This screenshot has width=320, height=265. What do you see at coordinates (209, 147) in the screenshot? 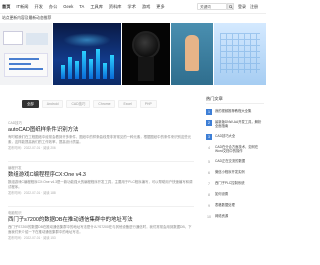
I see `rank-badge: 4` at bounding box center [209, 147].